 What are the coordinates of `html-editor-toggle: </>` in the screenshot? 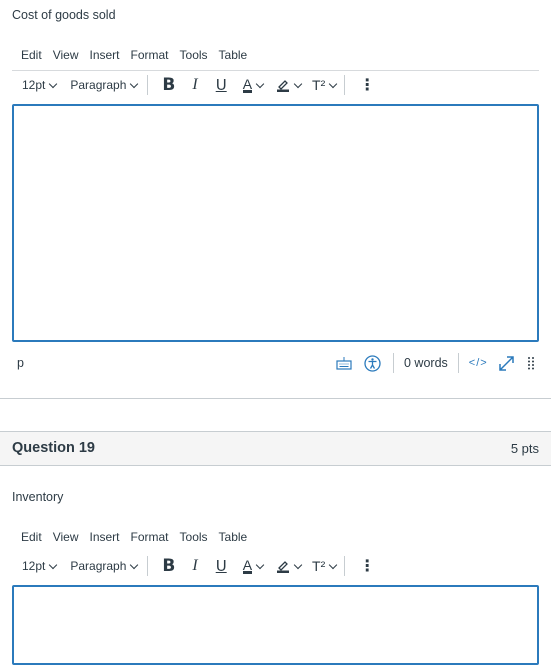 It's located at (478, 363).